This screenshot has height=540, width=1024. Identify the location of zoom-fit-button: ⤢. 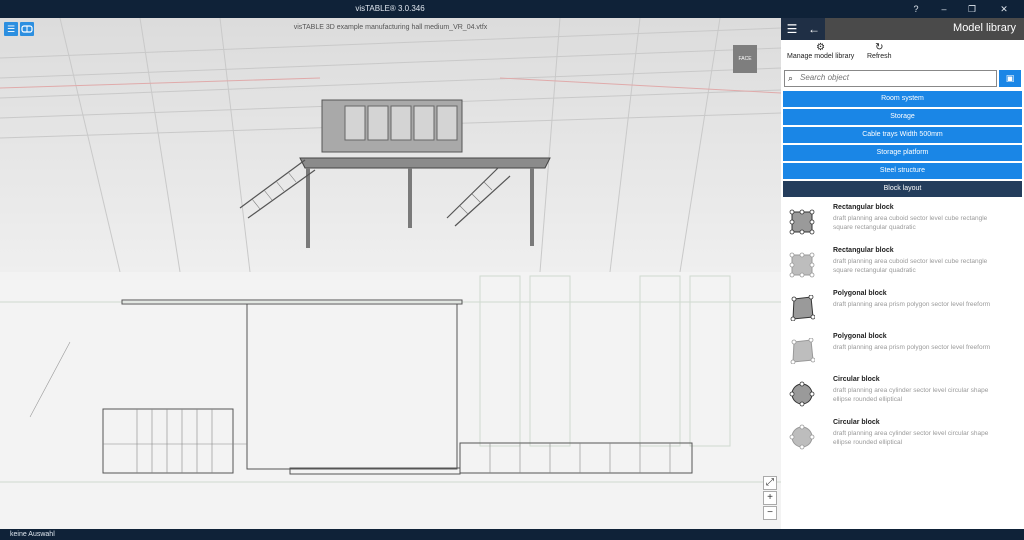
(770, 483).